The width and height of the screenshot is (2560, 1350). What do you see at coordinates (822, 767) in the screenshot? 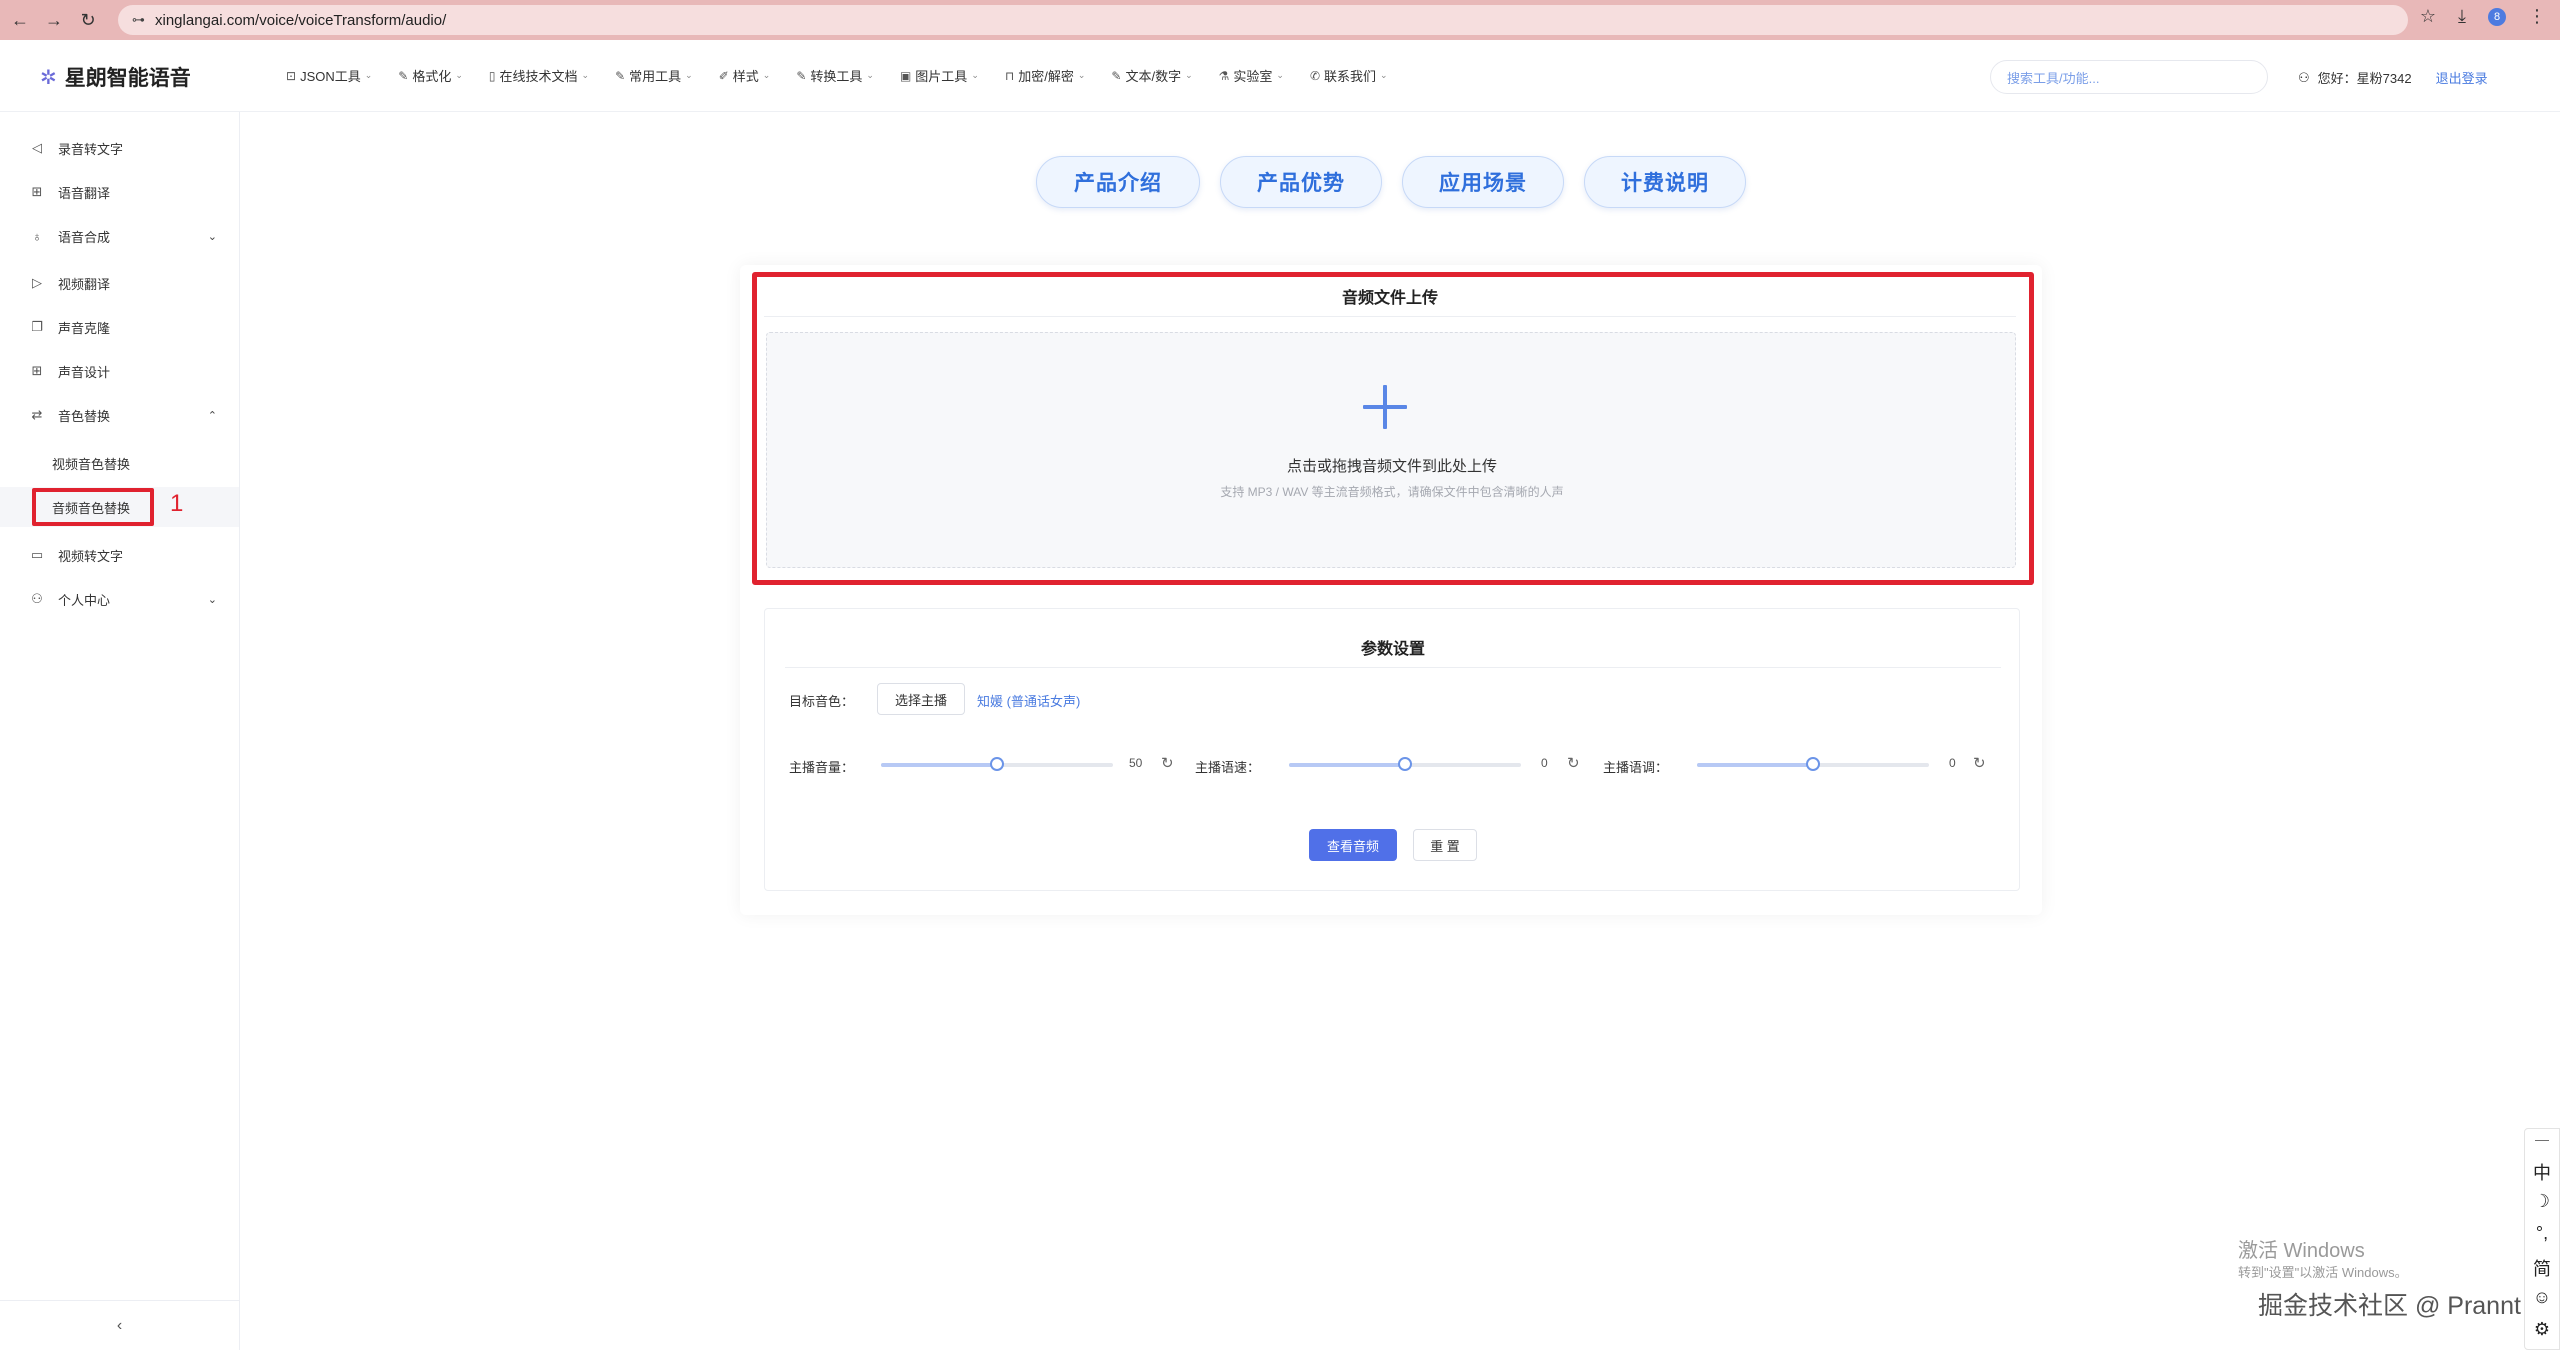
I see `volume-label: 主播音量：` at bounding box center [822, 767].